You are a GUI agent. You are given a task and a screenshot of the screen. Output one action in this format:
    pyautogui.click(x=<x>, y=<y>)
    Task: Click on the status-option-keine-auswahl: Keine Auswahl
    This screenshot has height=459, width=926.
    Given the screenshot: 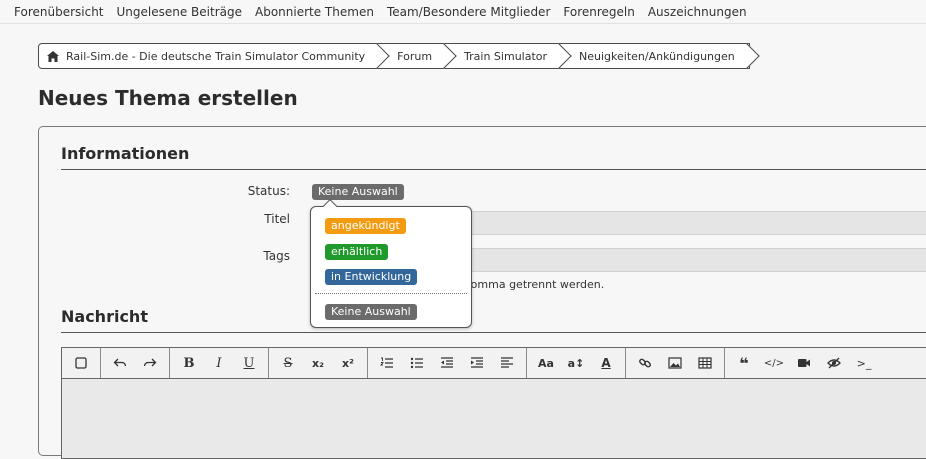 What is the action you would take?
    pyautogui.click(x=371, y=312)
    